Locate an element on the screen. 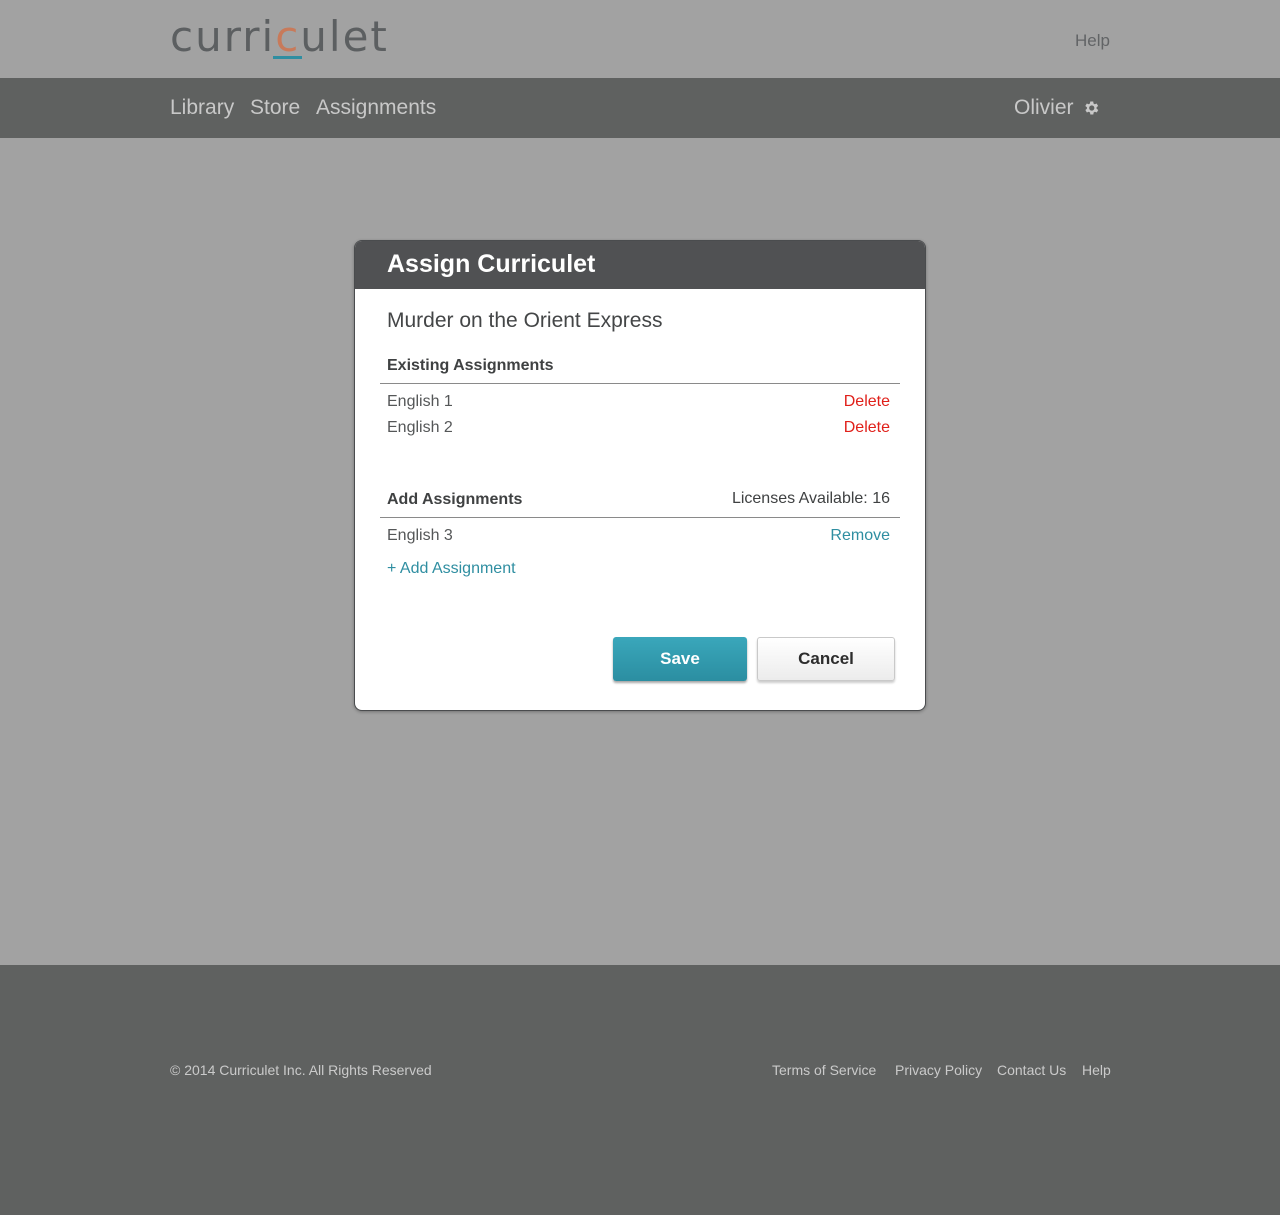 The height and width of the screenshot is (1215, 1280). nav-store: Store is located at coordinates (275, 108).